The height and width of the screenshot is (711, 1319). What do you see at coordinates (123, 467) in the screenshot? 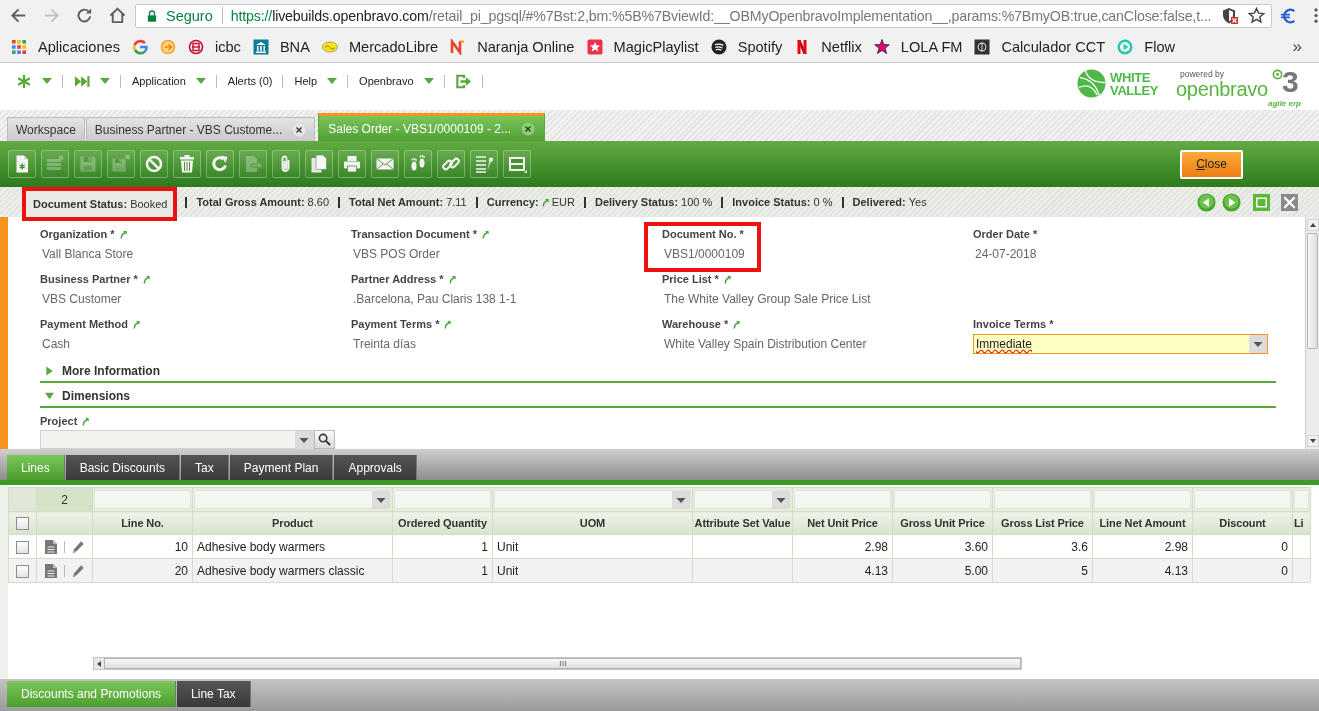
I see `tab: Basic Discounts` at bounding box center [123, 467].